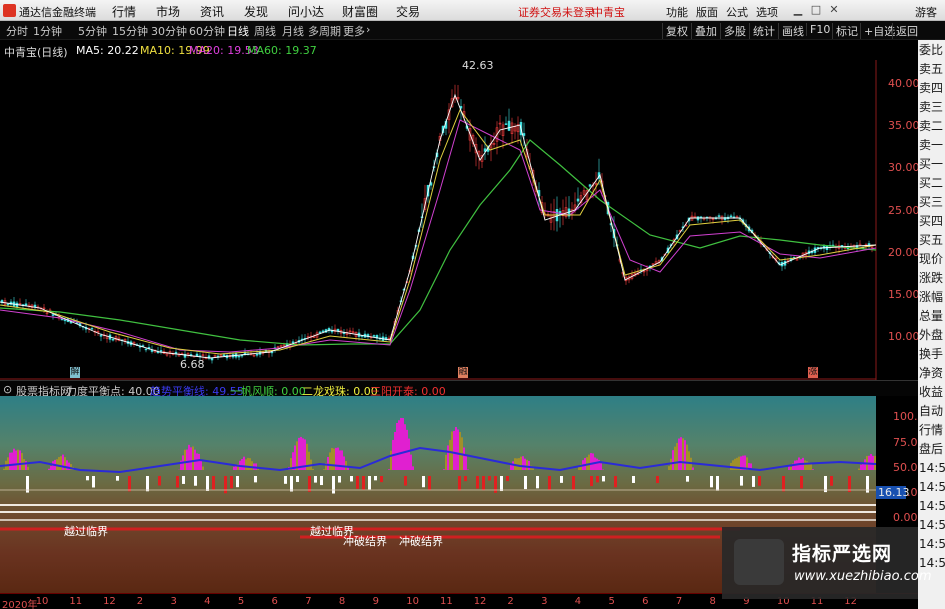 The width and height of the screenshot is (945, 609). What do you see at coordinates (932, 449) in the screenshot?
I see `sidebar-item-21: 盘后` at bounding box center [932, 449].